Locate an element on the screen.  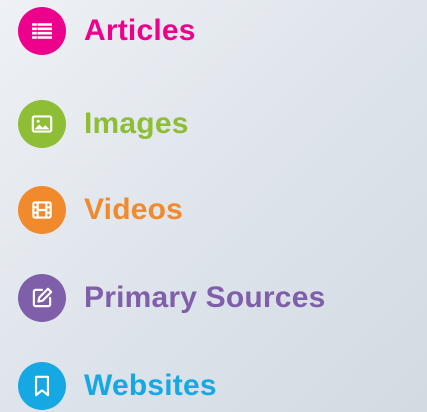
websites-icon-circle is located at coordinates (42, 386).